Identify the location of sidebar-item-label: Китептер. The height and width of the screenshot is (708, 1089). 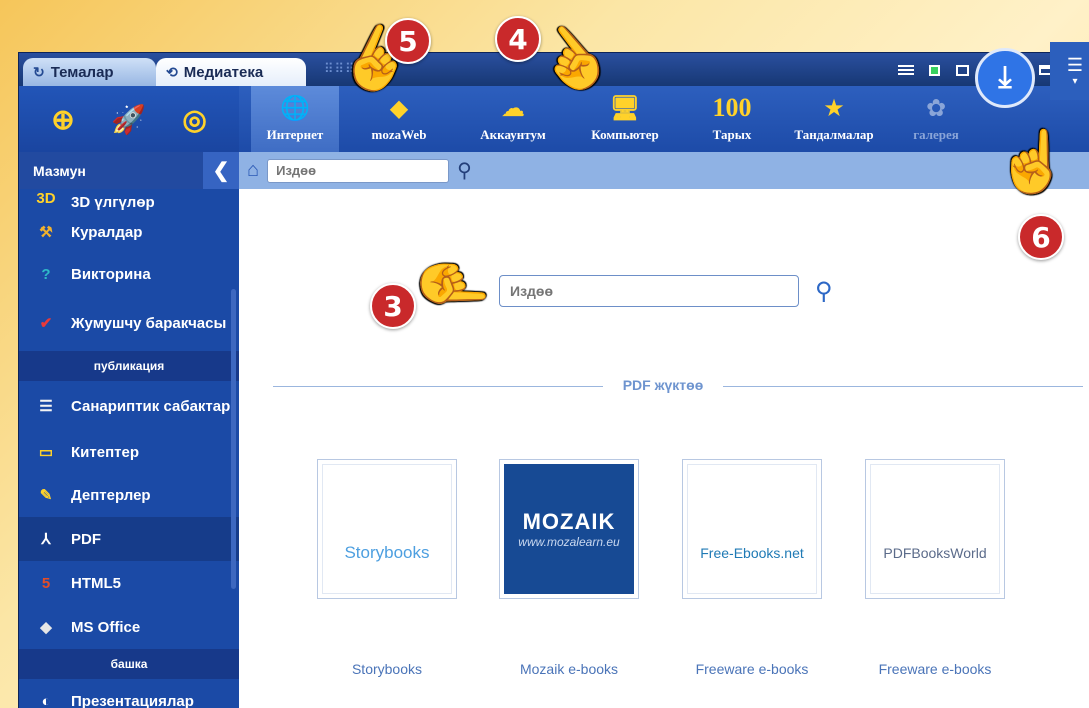
(105, 452).